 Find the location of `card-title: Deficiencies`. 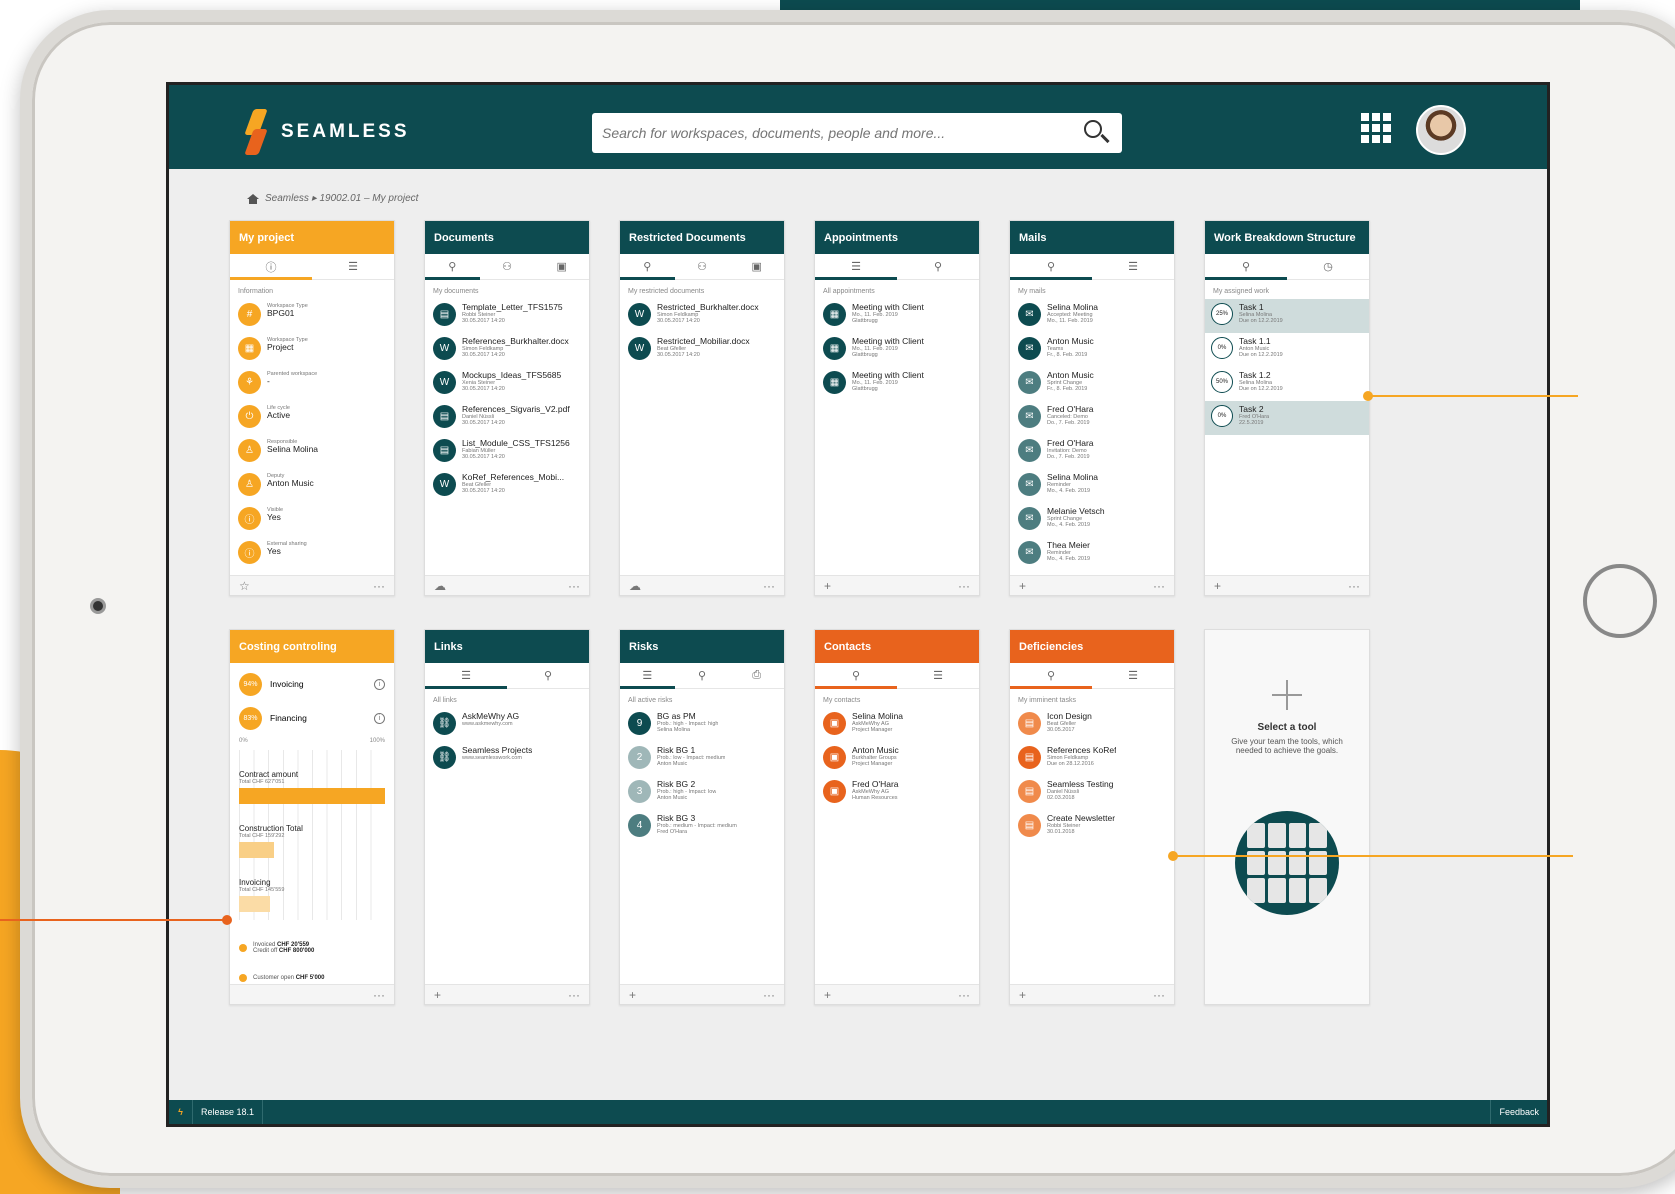

card-title: Deficiencies is located at coordinates (1092, 646).